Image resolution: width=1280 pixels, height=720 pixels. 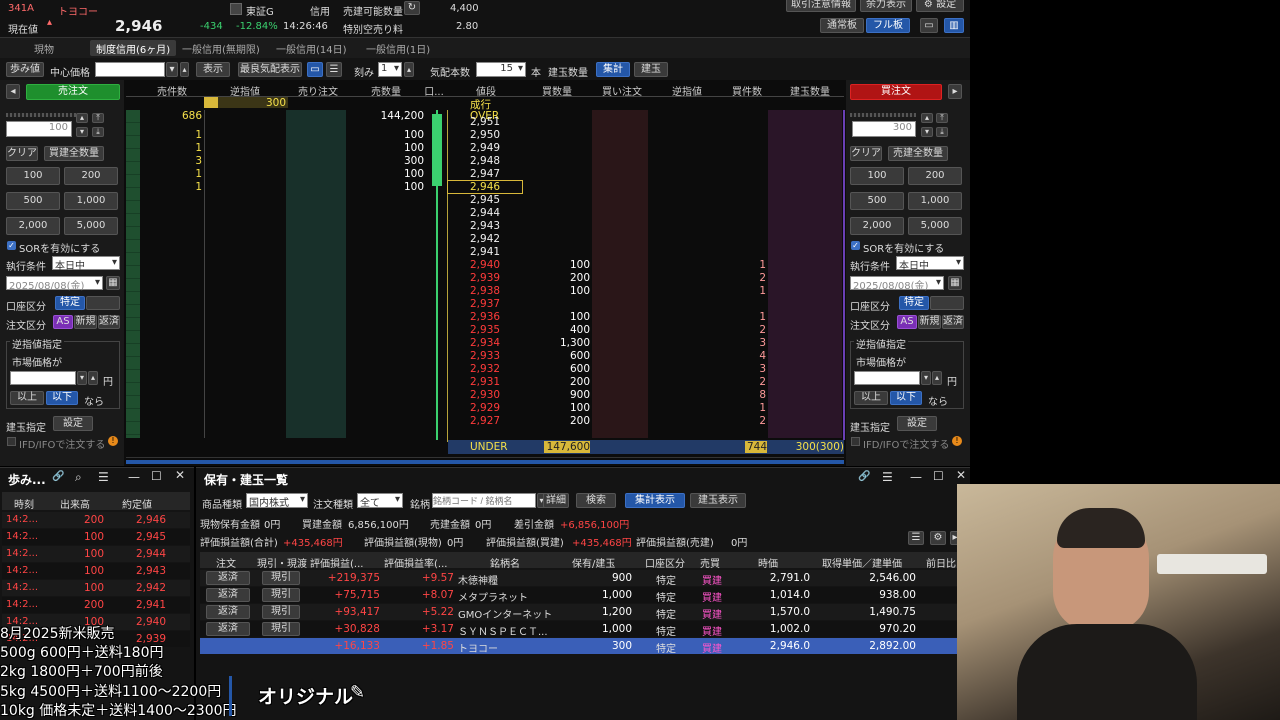 I want to click on bid-price: 2,936, so click(x=490, y=317).